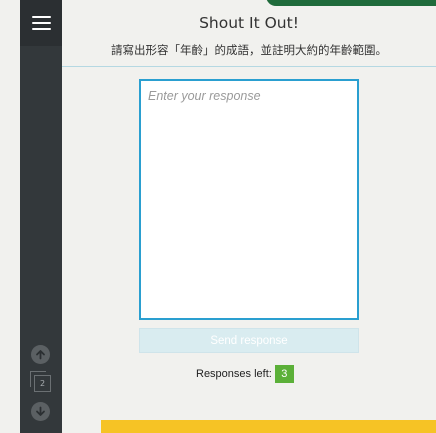 This screenshot has width=436, height=433. Describe the element at coordinates (234, 374) in the screenshot. I see `responses-left-label: Responses left:` at that location.